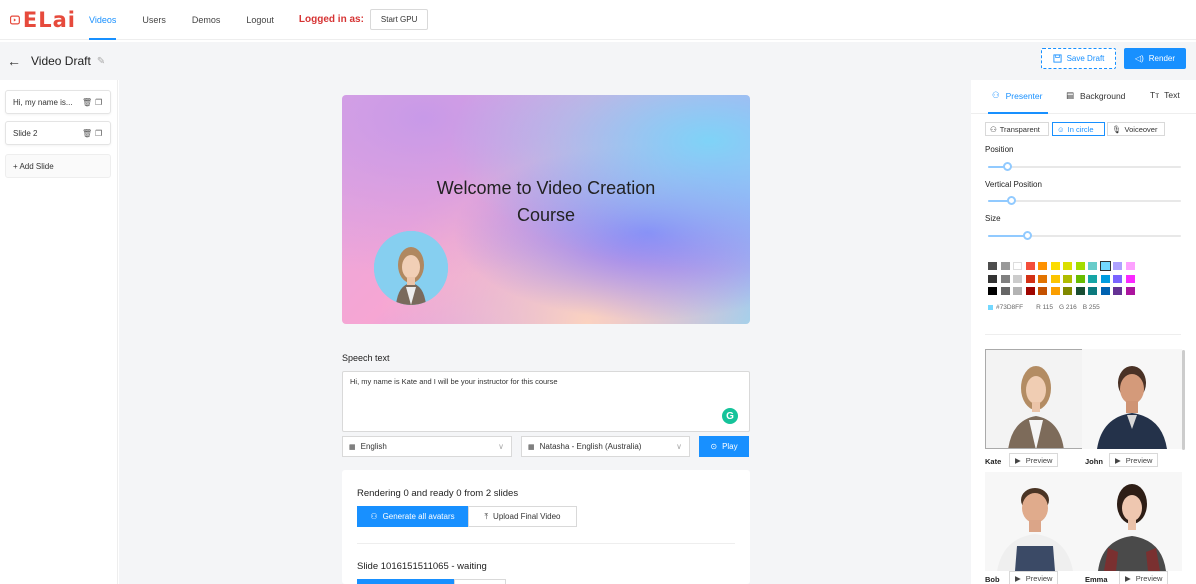  What do you see at coordinates (352, 447) in the screenshot?
I see `flag-icon: ▦` at bounding box center [352, 447].